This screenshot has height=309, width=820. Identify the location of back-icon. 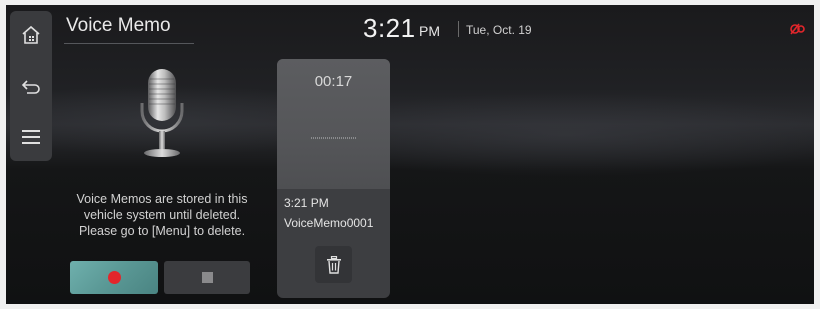
(30, 87).